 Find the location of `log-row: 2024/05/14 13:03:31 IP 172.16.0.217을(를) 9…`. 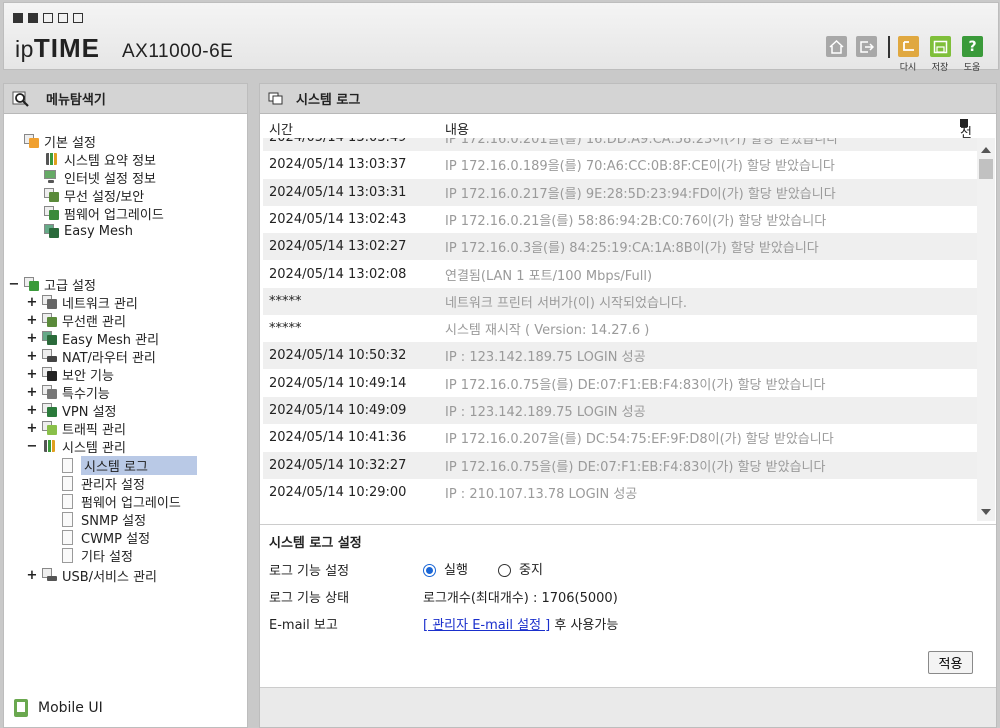

log-row: 2024/05/14 13:03:31 IP 172.16.0.217을(를) 9… is located at coordinates (620, 192).